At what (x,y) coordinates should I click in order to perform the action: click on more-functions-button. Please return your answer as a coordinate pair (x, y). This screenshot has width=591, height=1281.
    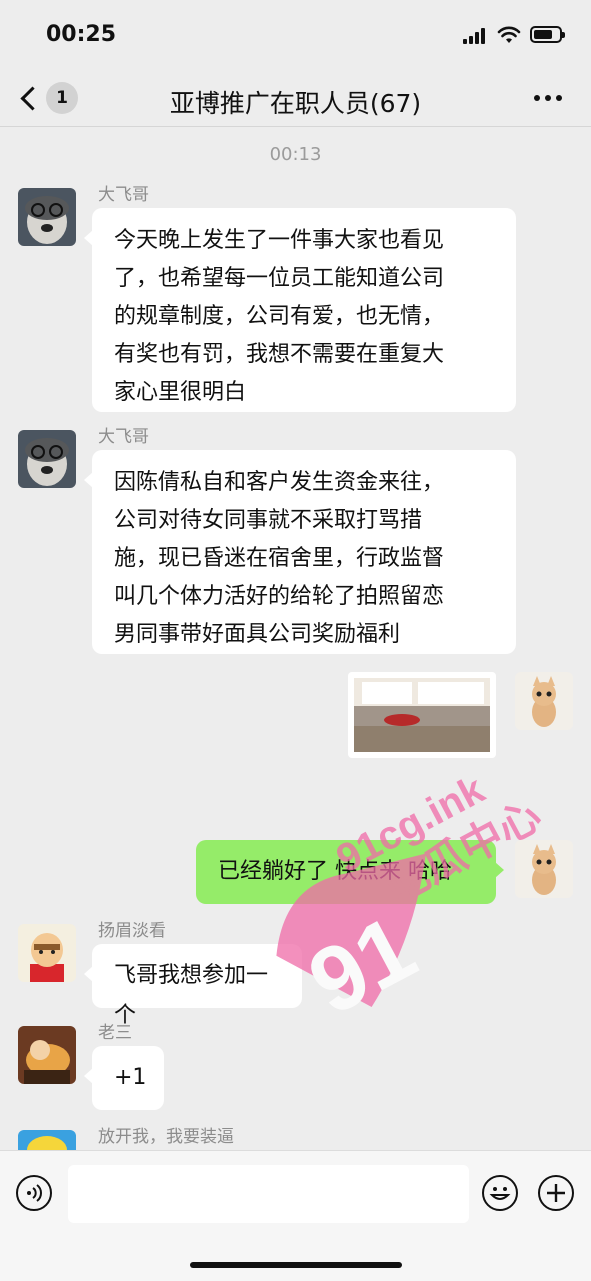
    Looking at the image, I should click on (556, 1193).